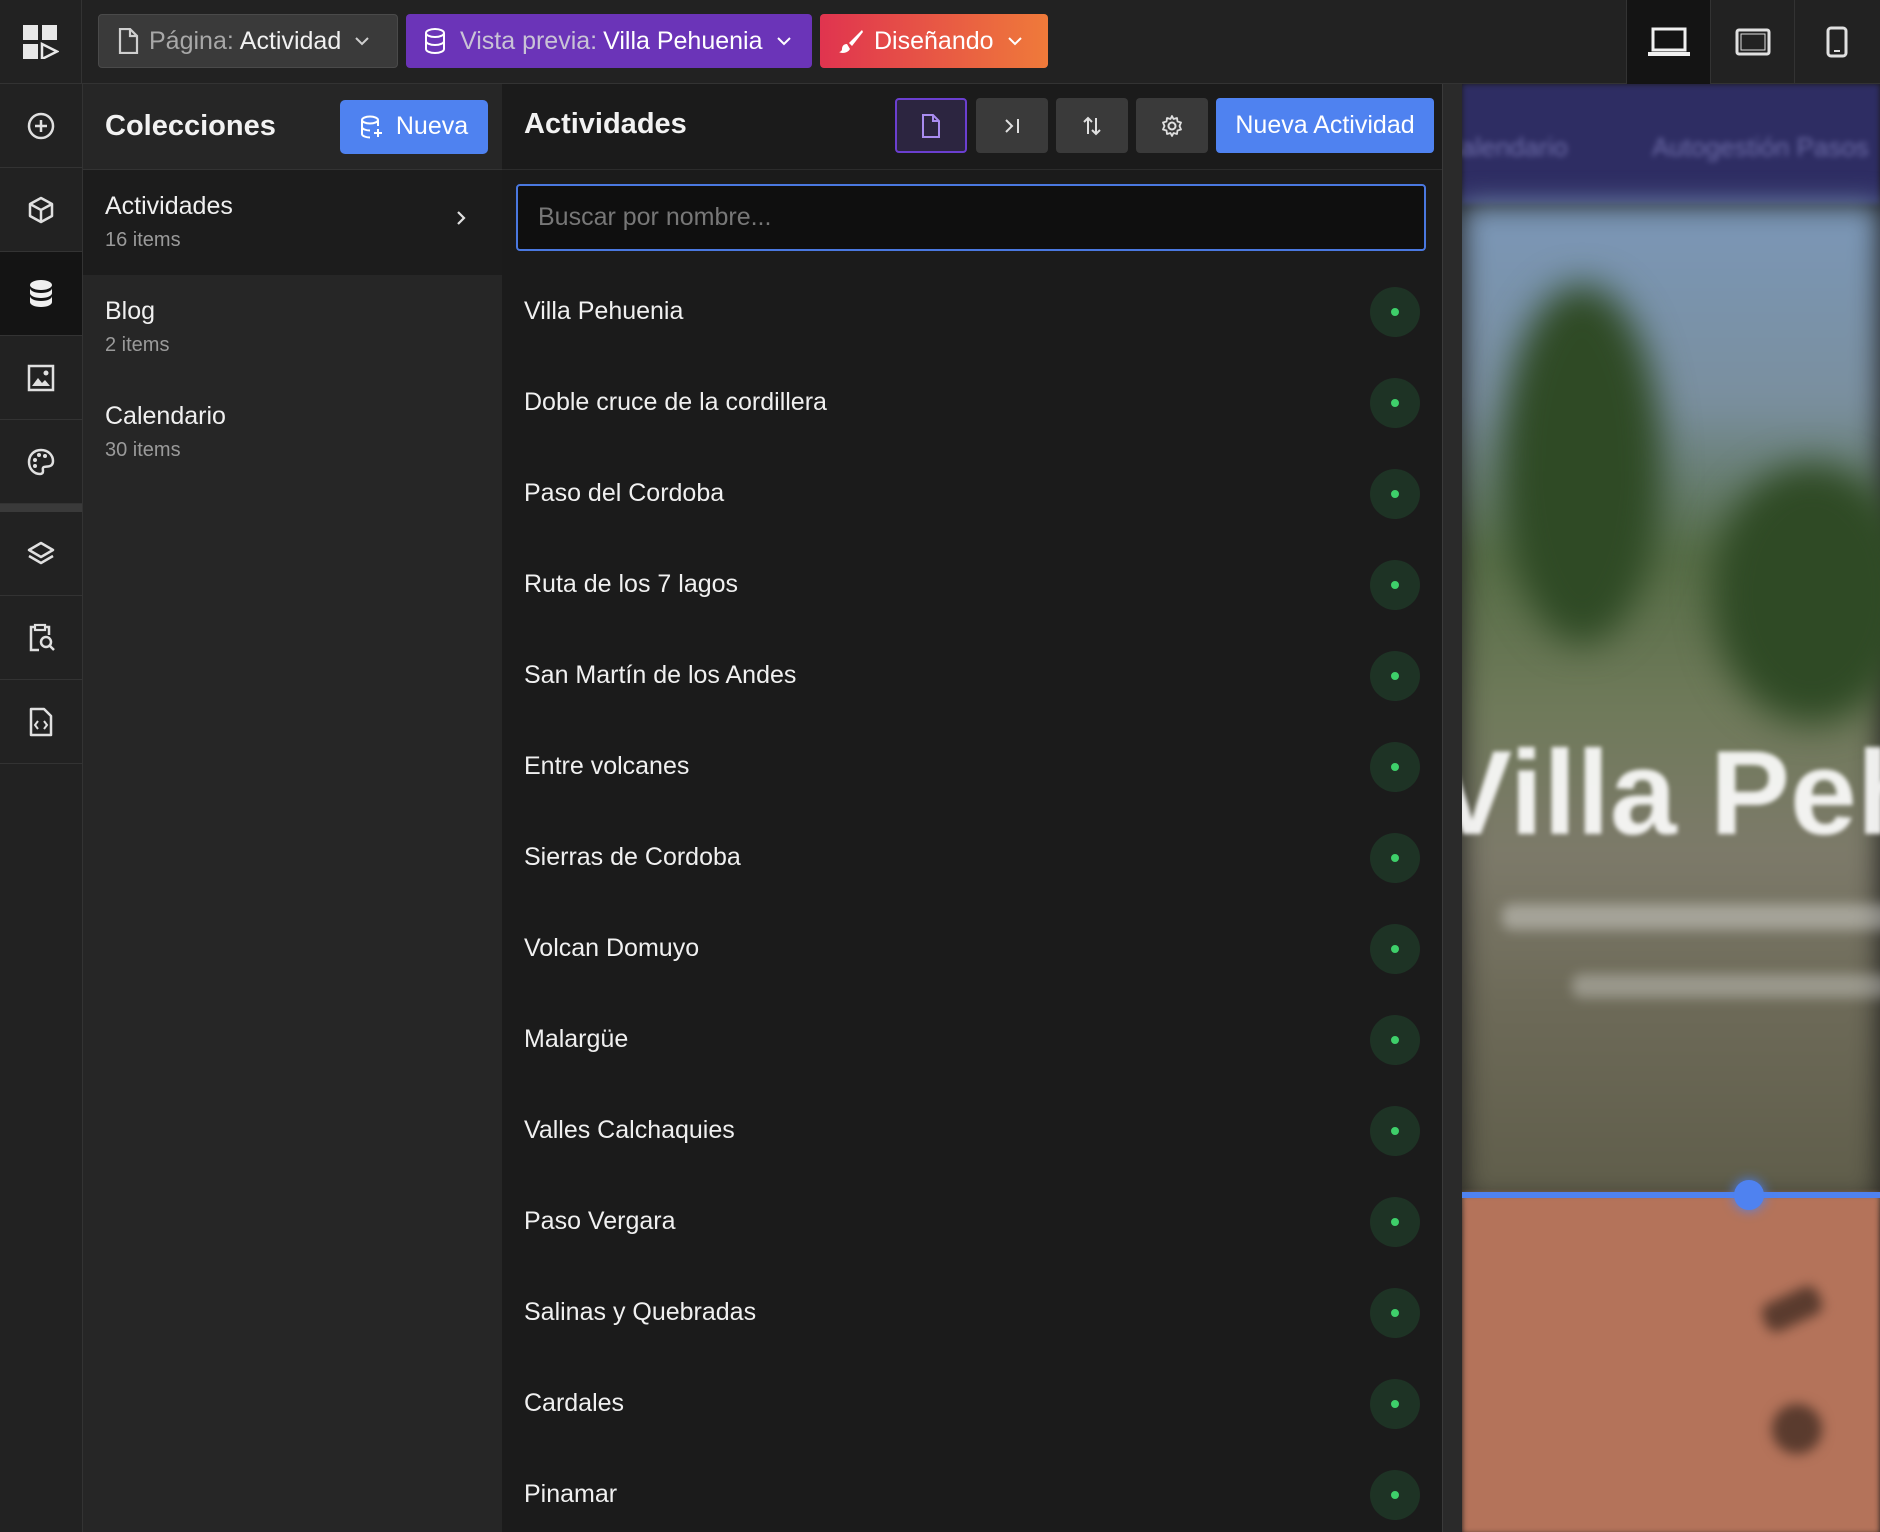 Image resolution: width=1880 pixels, height=1532 pixels. What do you see at coordinates (931, 125) in the screenshot?
I see `template-page-button` at bounding box center [931, 125].